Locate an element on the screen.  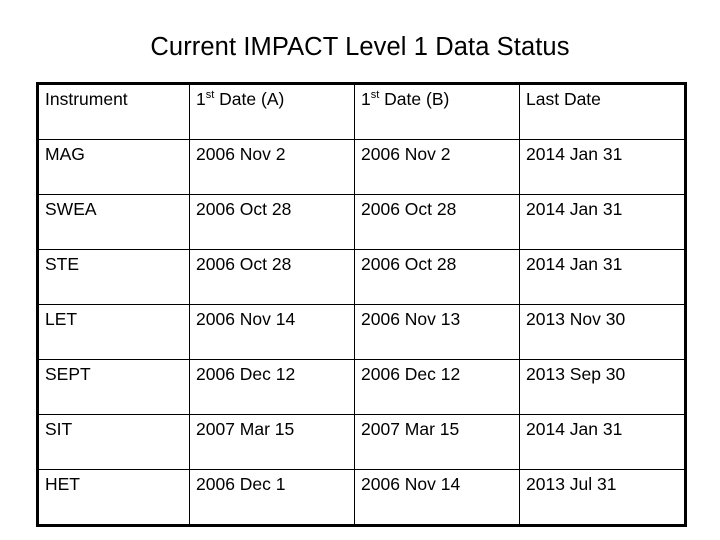
column-header-first-date-b: 1st Date (B) is located at coordinates (437, 111).